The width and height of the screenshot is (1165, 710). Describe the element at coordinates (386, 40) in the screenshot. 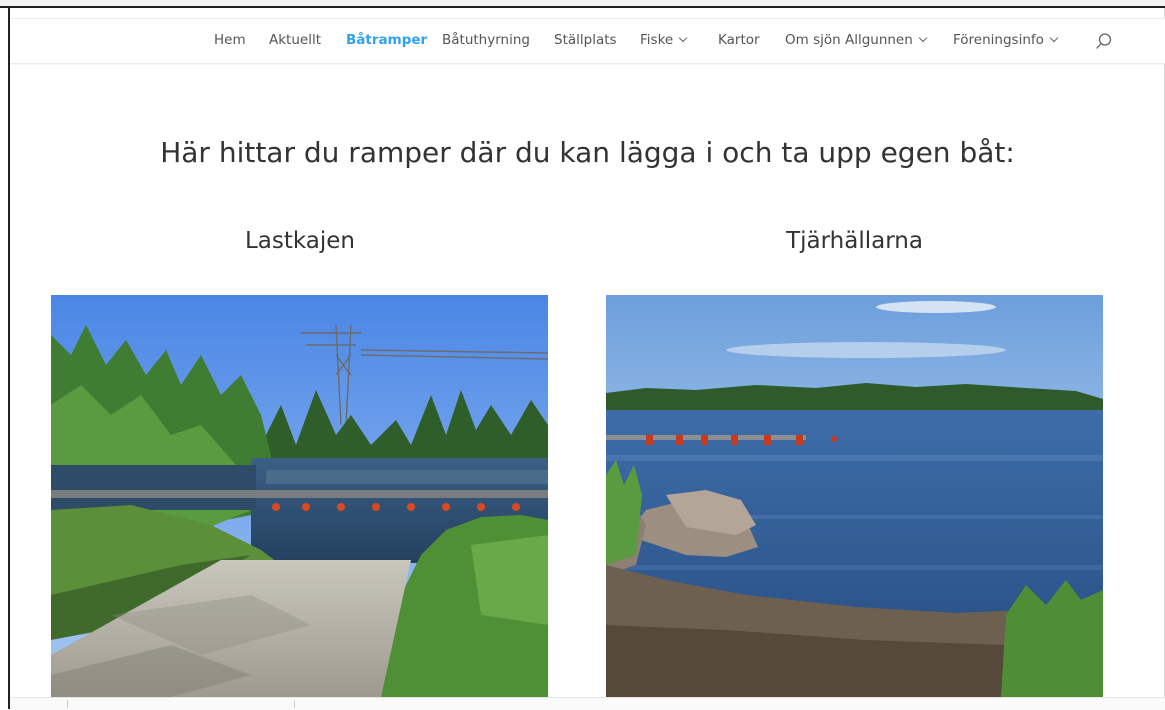

I see `nav-item-batramper: Båtramper` at that location.